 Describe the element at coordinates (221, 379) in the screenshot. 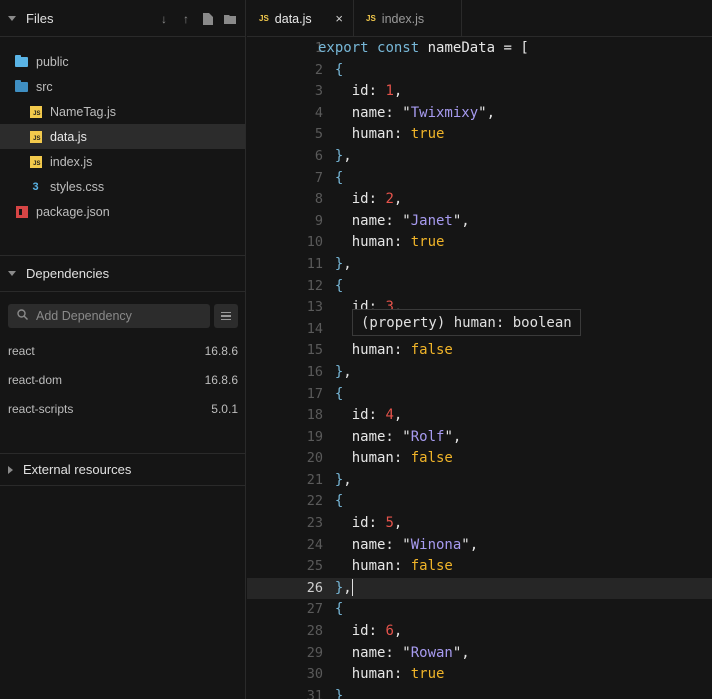

I see `dependency-version: 16.8.6` at that location.